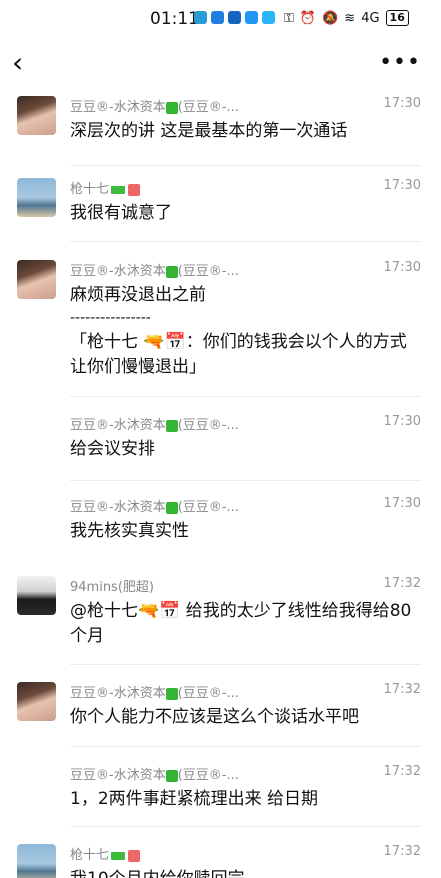 Image resolution: width=441 pixels, height=878 pixels. I want to click on status-bar: 01:11 ⚿ ⏰ 🔕 ≋ 4G 16, so click(220, 20).